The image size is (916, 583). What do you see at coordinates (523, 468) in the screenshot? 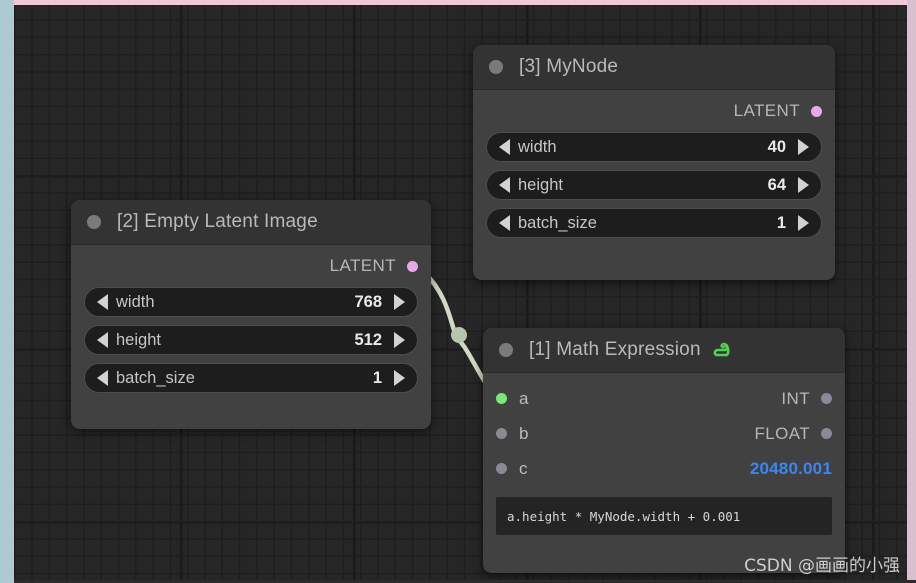
I see `input-slot-label: c` at bounding box center [523, 468].